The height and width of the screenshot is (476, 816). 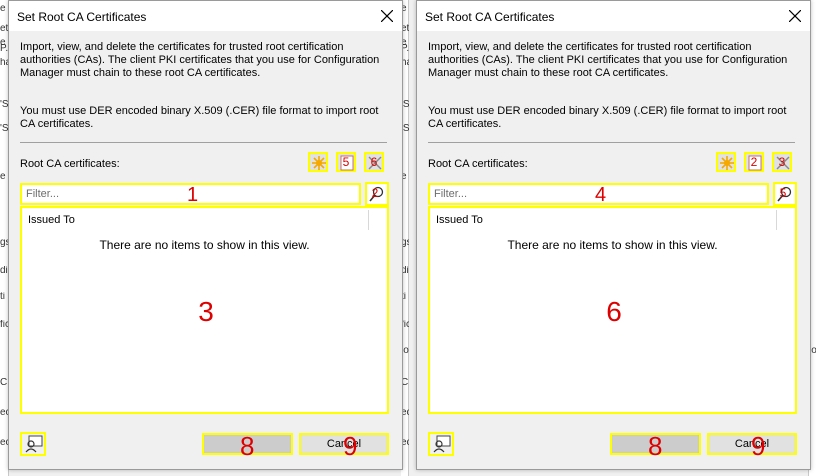 I want to click on search-button: 2, so click(x=377, y=194).